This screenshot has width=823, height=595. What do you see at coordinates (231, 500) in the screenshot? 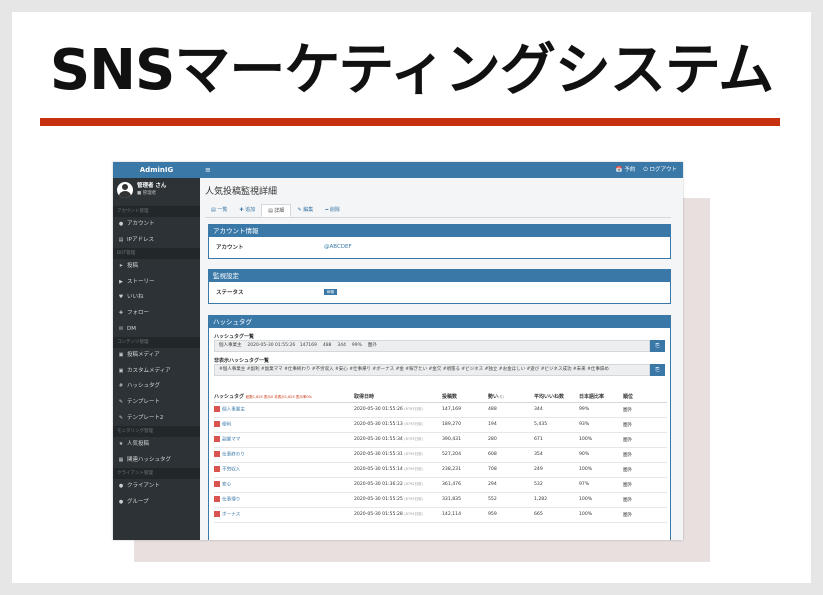
I see `hashtag-link: 仕事帰り` at bounding box center [231, 500].